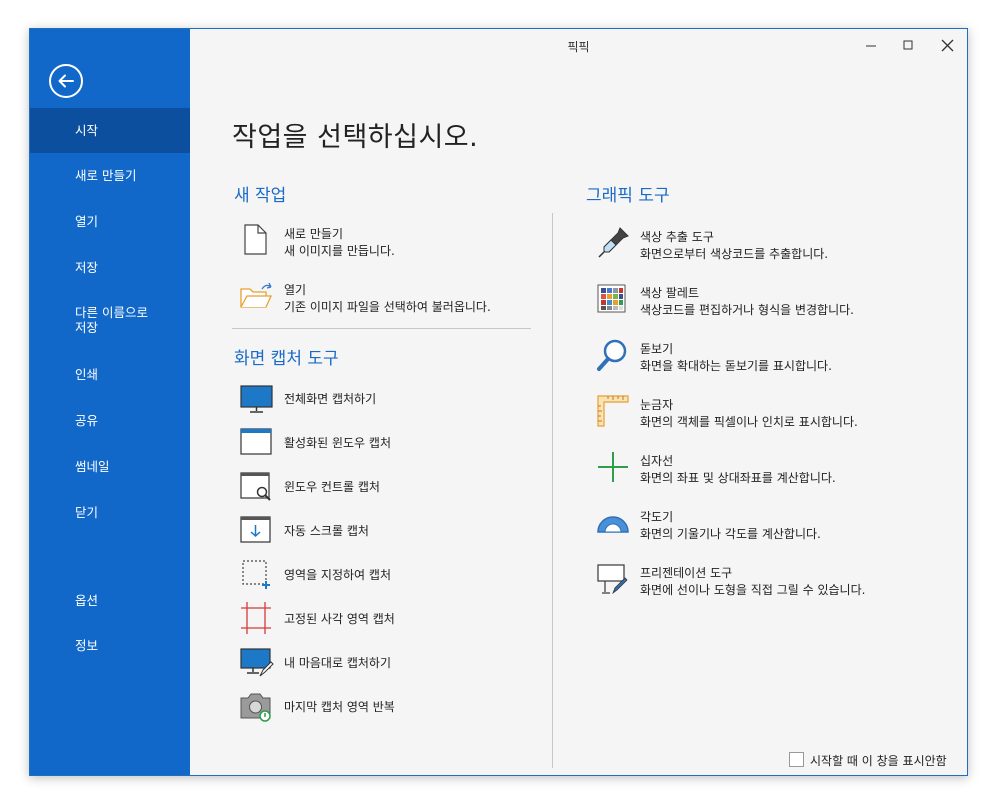  What do you see at coordinates (255, 707) in the screenshot?
I see `repeat-camera-icon` at bounding box center [255, 707].